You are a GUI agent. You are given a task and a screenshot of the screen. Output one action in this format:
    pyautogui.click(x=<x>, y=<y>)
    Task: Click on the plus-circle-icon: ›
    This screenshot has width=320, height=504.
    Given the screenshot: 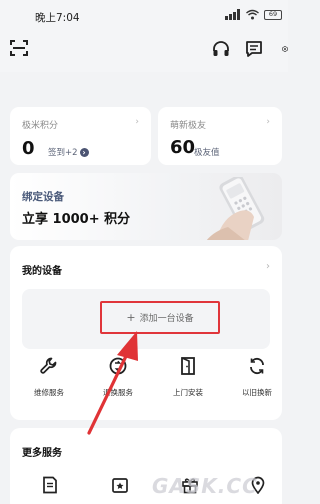 What is the action you would take?
    pyautogui.click(x=84, y=152)
    